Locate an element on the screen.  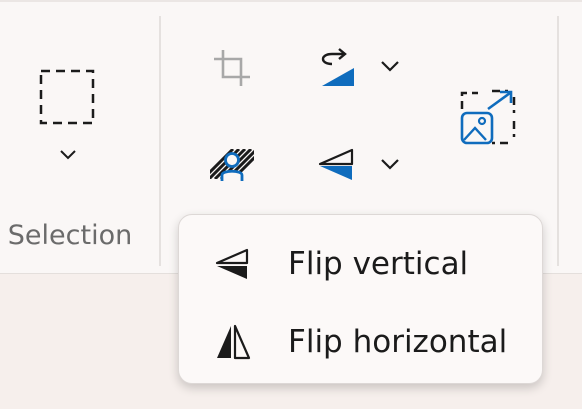
selection-dropdown-button is located at coordinates (68, 155).